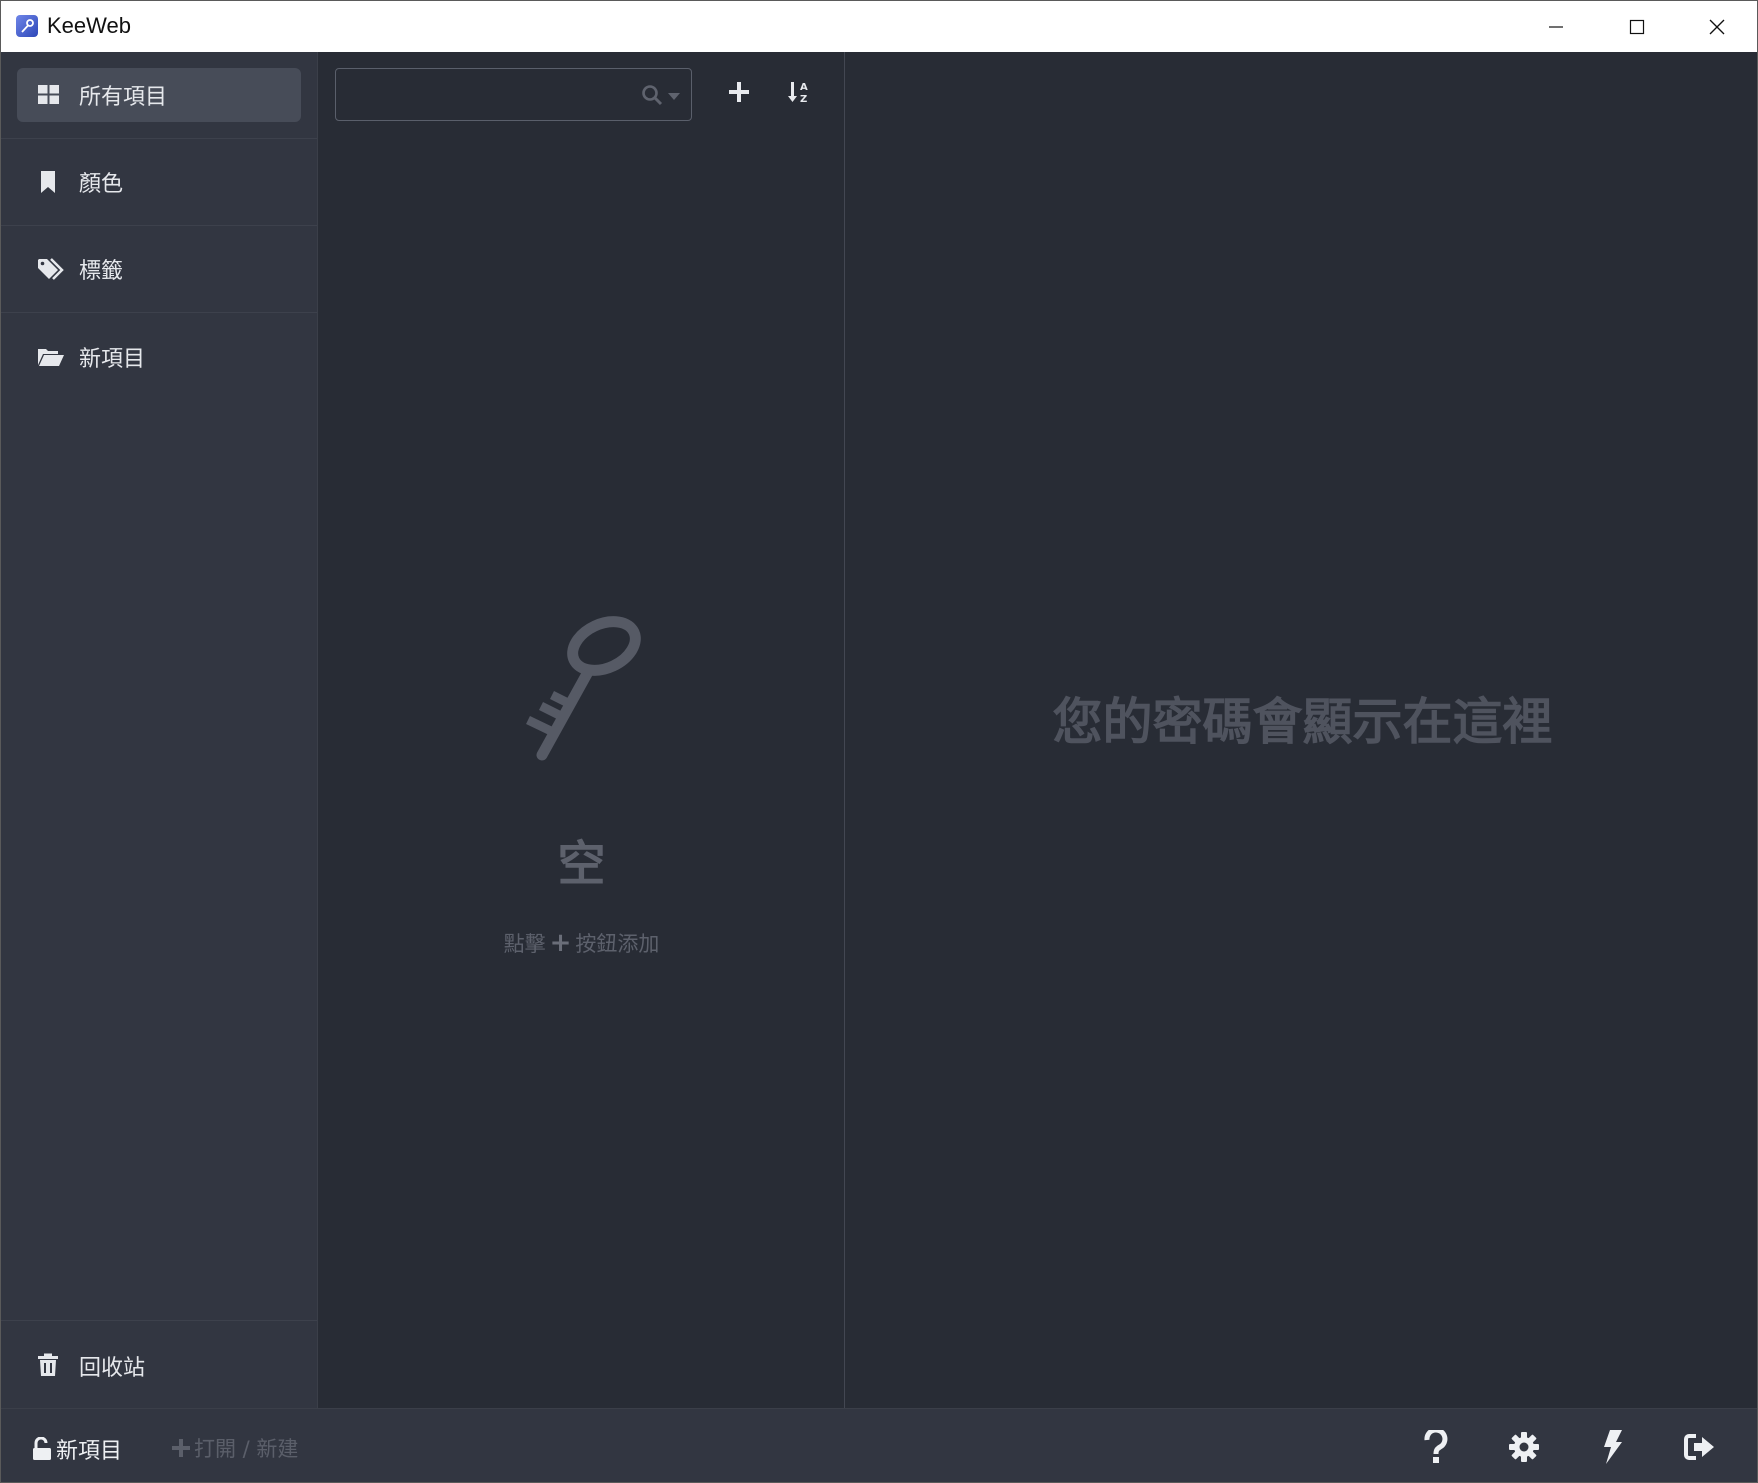  What do you see at coordinates (246, 1449) in the screenshot?
I see `footer-open-label: 打開 / 新建` at bounding box center [246, 1449].